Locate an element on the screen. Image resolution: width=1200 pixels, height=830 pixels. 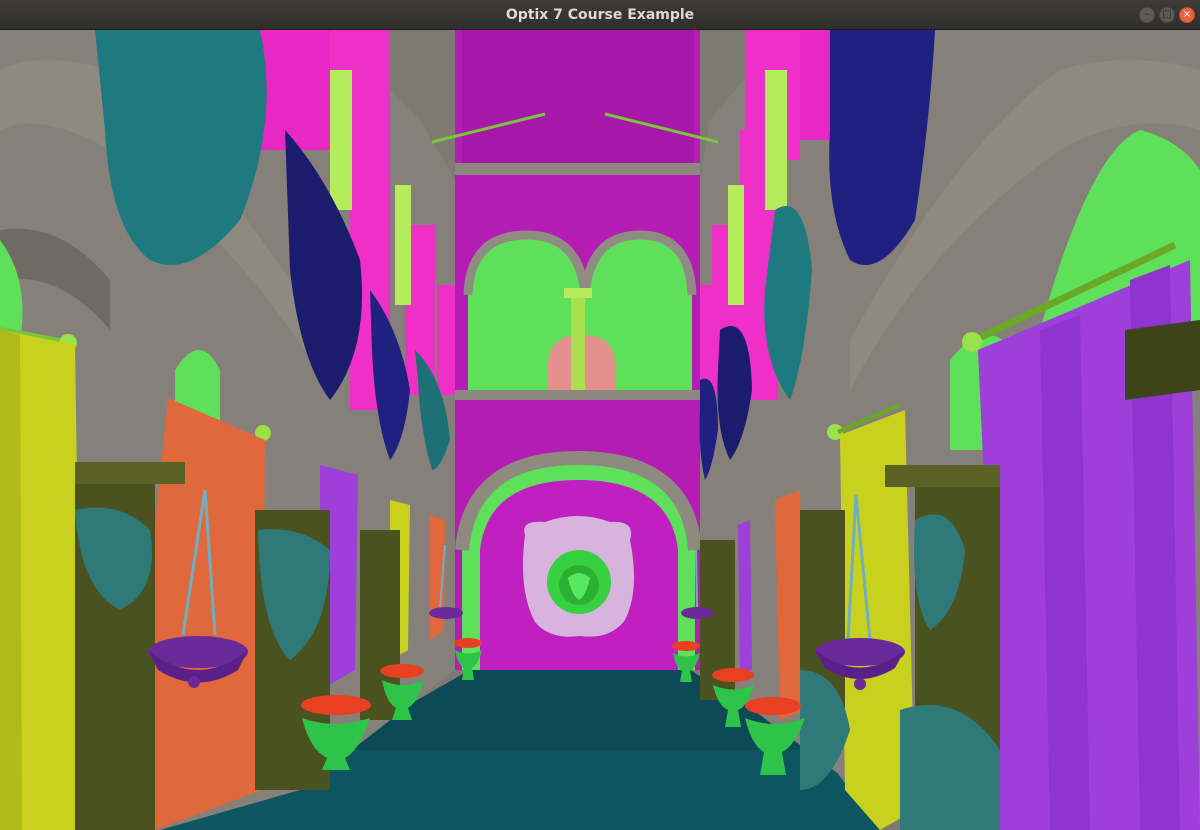
right-dark-ledge is located at coordinates (1162, 360).